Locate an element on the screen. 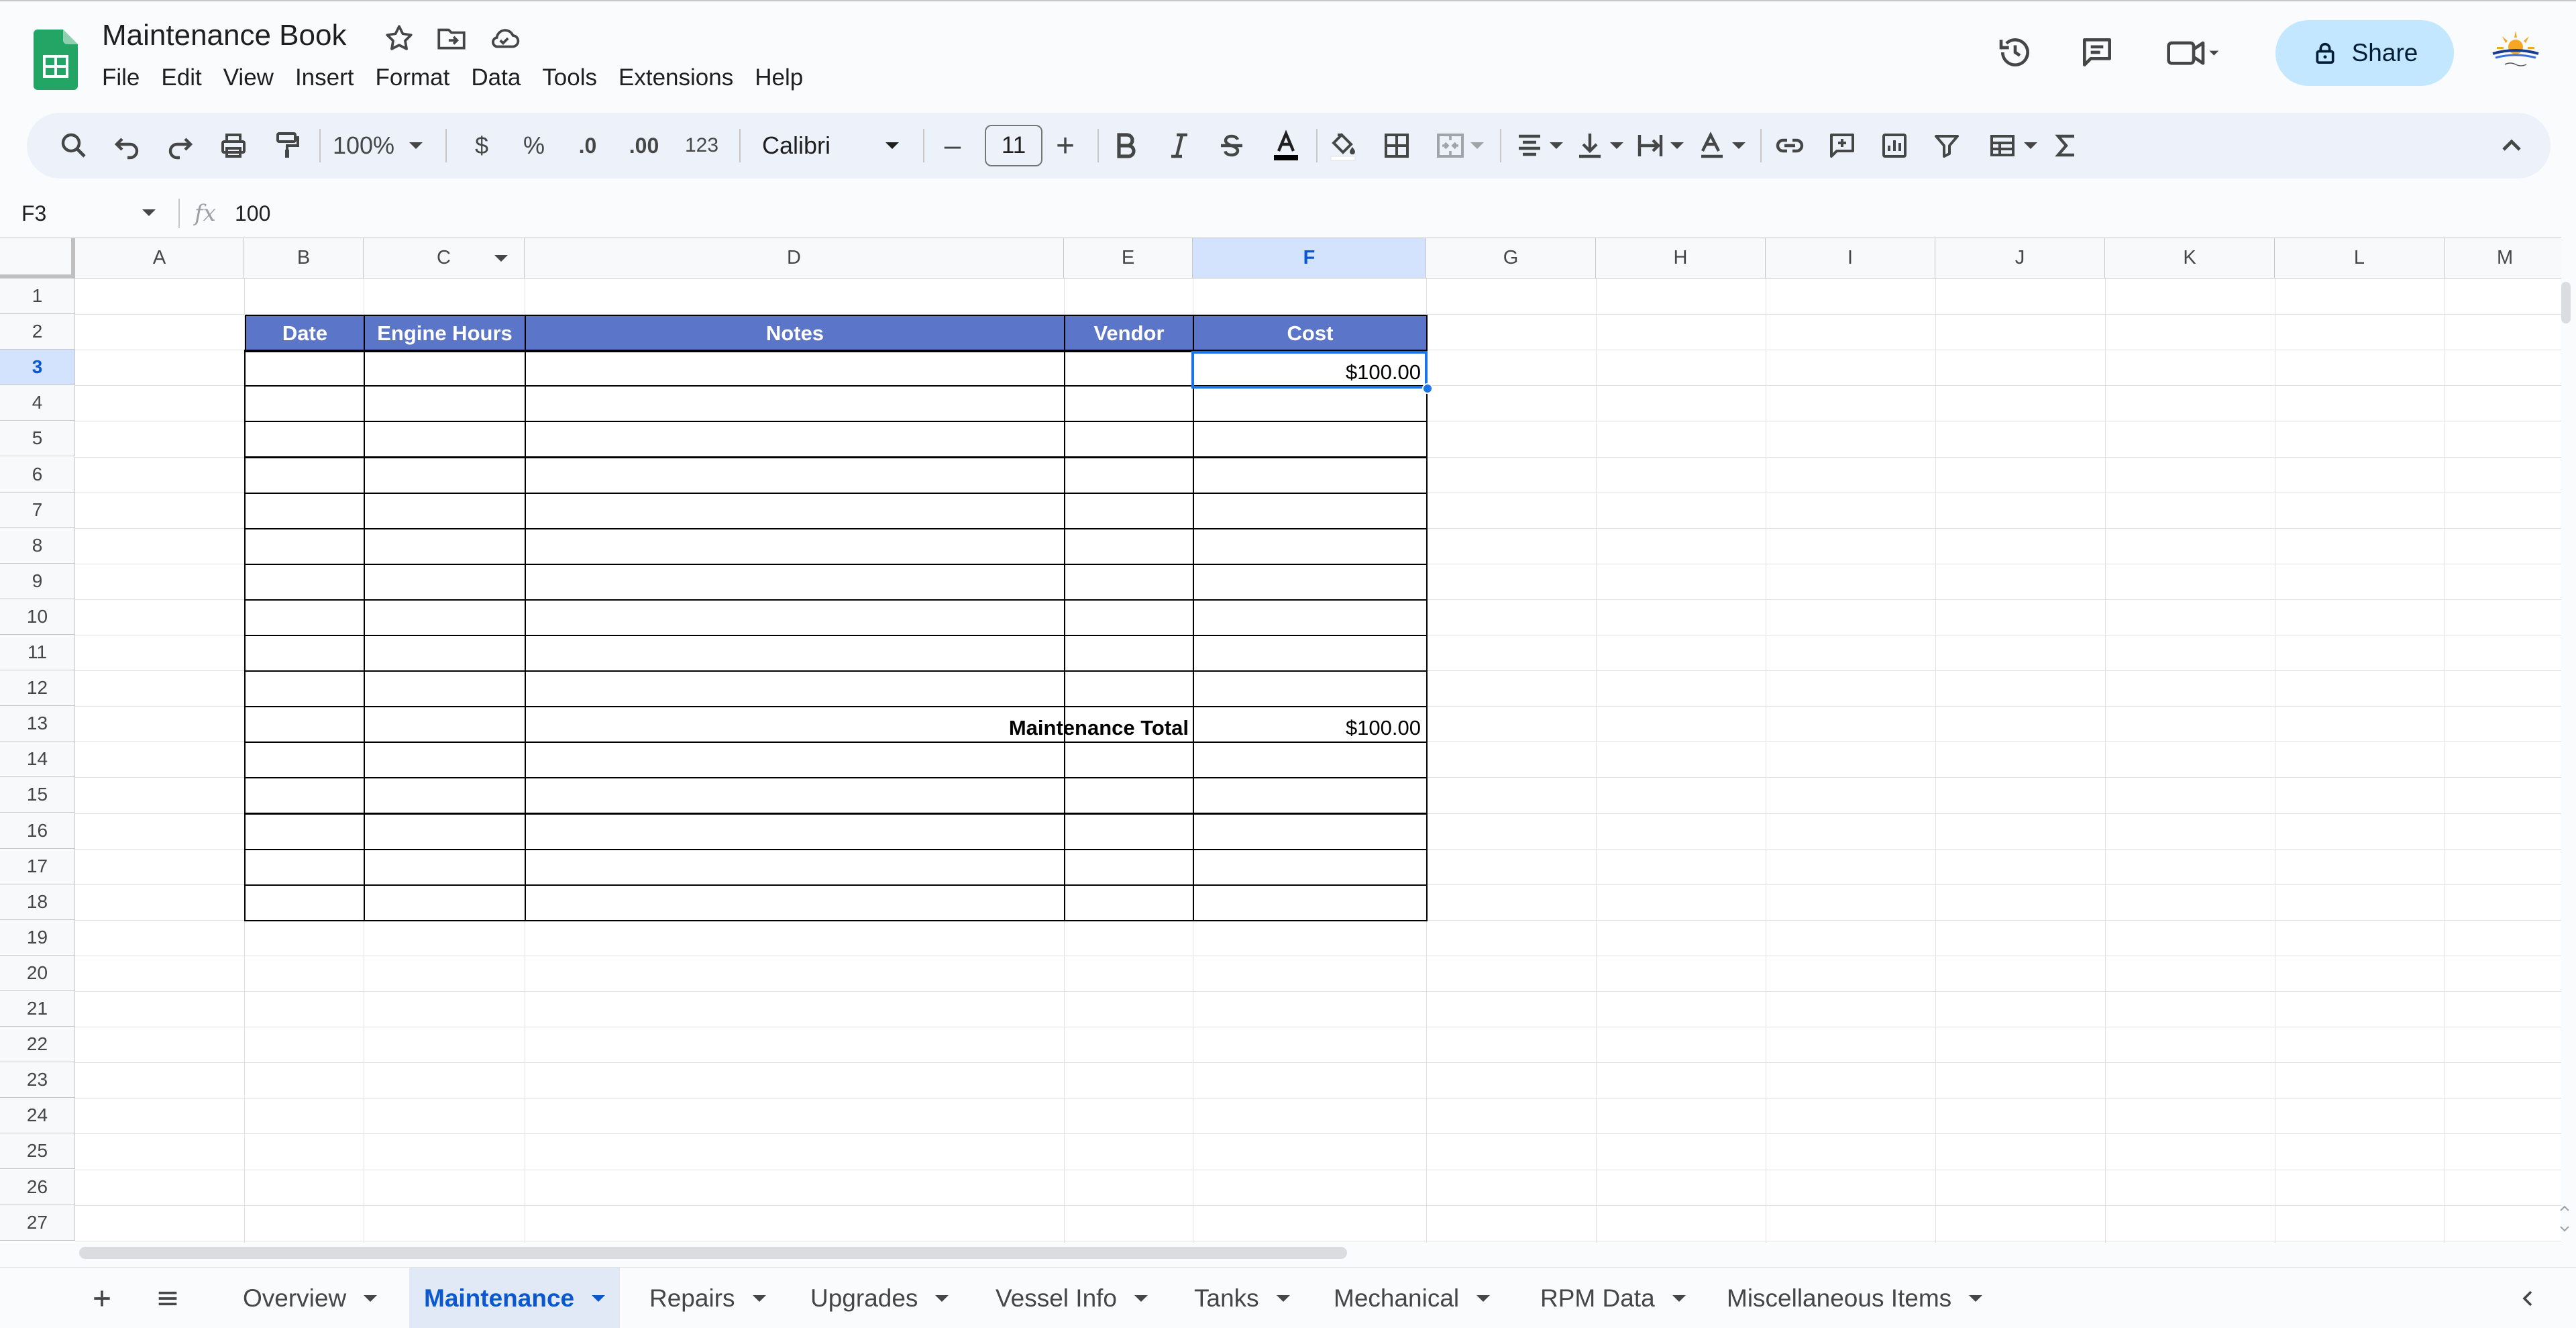 The height and width of the screenshot is (1328, 2576). sheet-tab-miscellaneous-items: Miscellaneous Items is located at coordinates (1855, 1298).